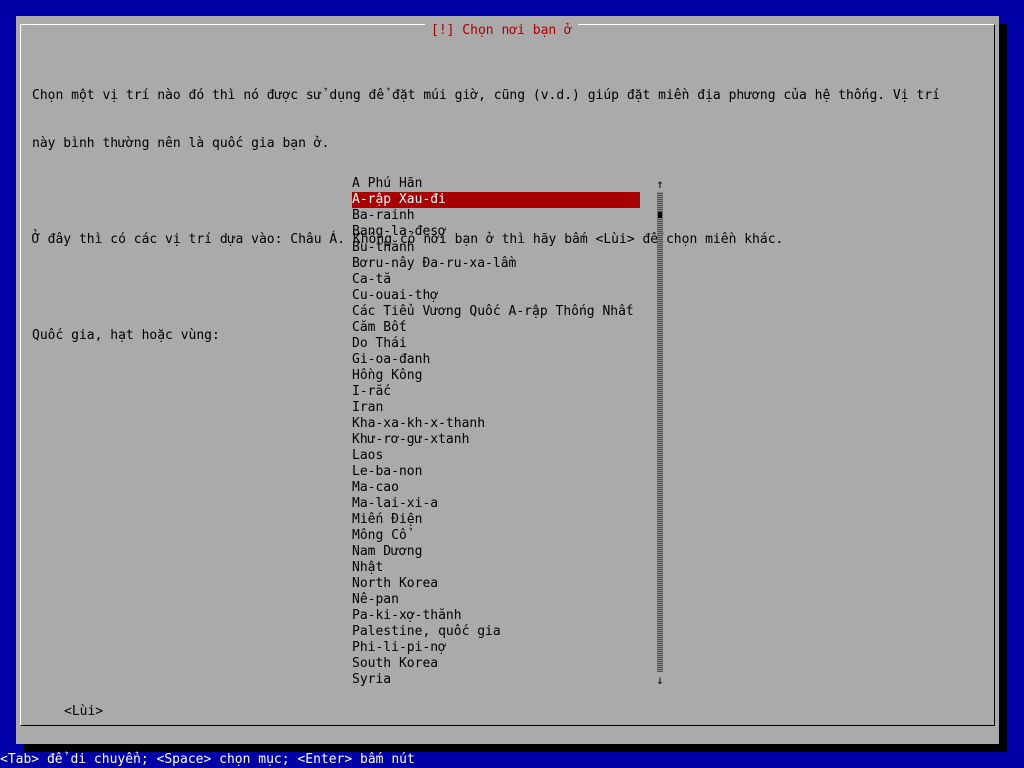 Image resolution: width=1024 pixels, height=768 pixels. I want to click on country-list-item: Kha-xa-kh-x-thanh, so click(512, 424).